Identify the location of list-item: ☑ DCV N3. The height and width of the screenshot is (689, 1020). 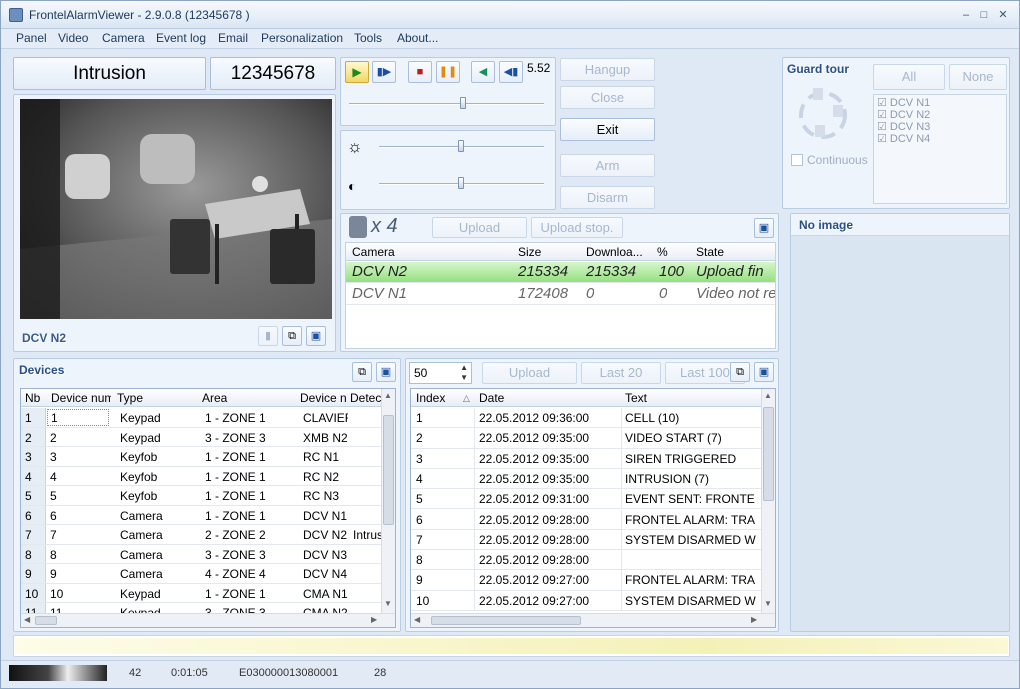
(903, 127).